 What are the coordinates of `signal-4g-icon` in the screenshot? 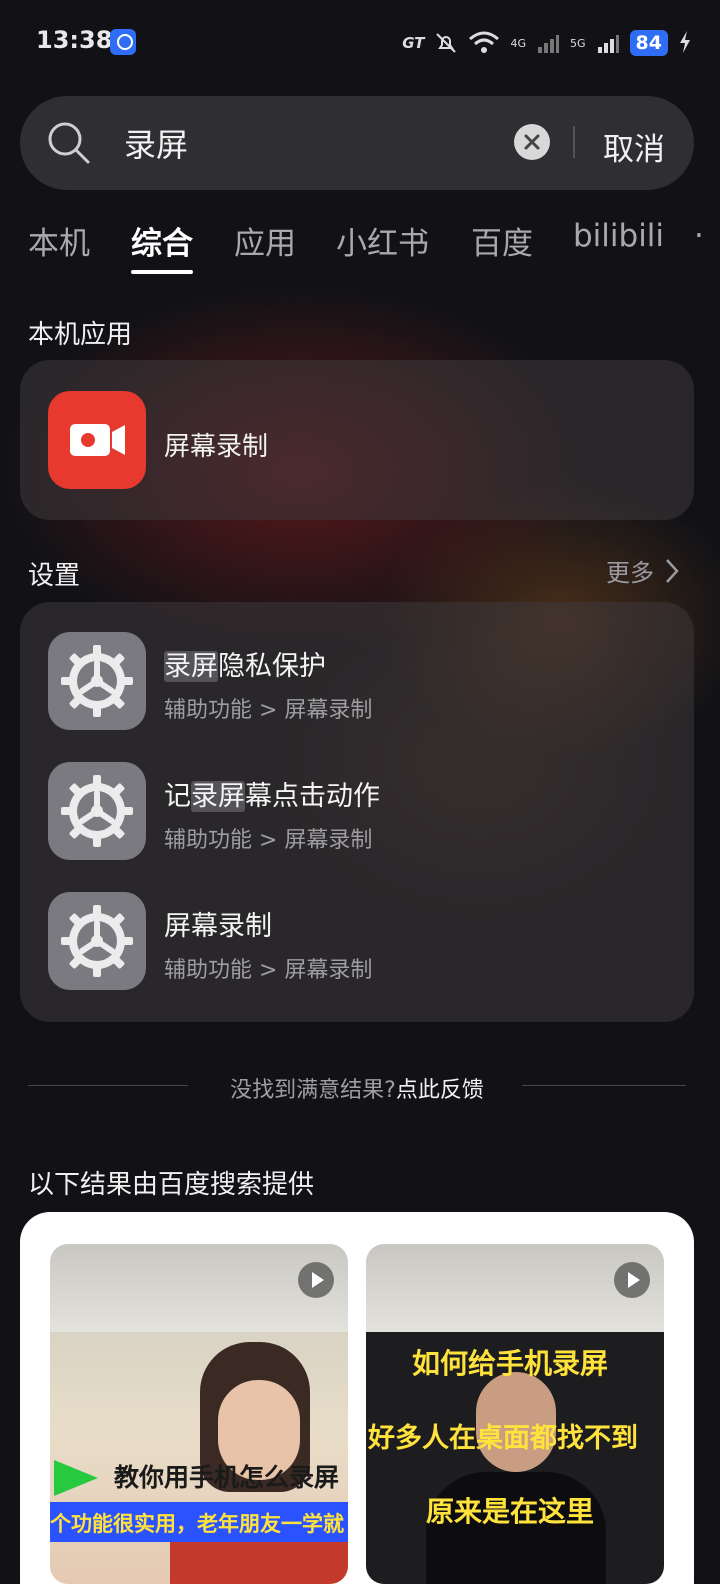 It's located at (549, 44).